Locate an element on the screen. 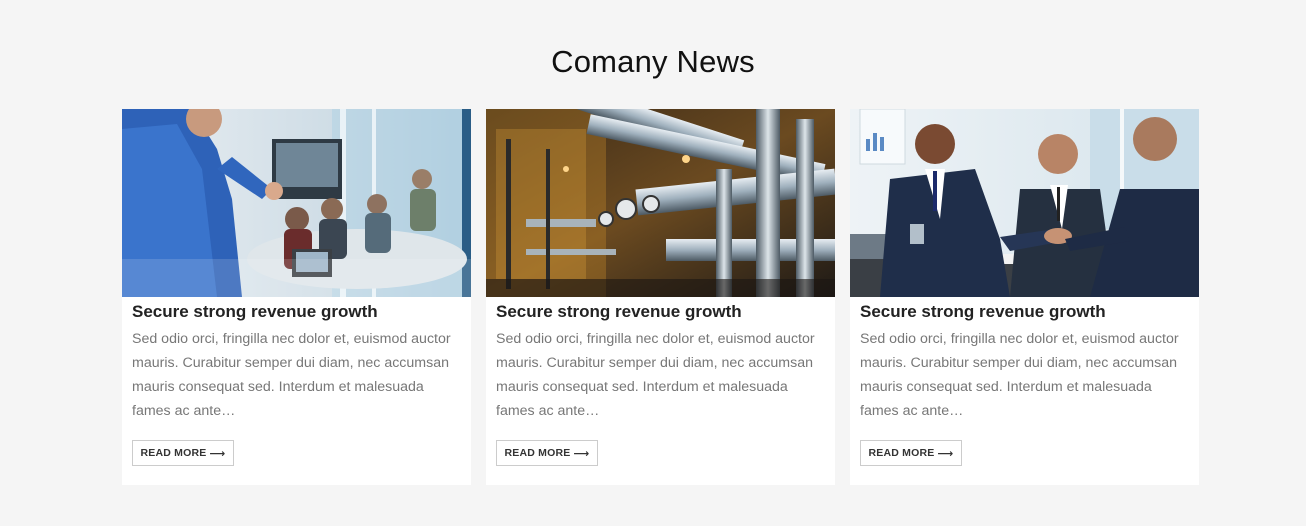  presentation-meeting-photo is located at coordinates (296, 203).